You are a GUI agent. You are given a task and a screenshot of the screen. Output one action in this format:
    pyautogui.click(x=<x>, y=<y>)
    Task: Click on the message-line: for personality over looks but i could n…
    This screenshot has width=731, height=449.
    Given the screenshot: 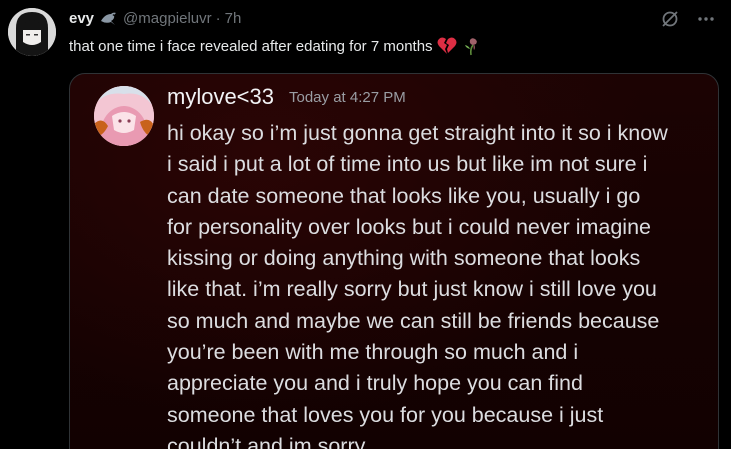 What is the action you would take?
    pyautogui.click(x=409, y=226)
    